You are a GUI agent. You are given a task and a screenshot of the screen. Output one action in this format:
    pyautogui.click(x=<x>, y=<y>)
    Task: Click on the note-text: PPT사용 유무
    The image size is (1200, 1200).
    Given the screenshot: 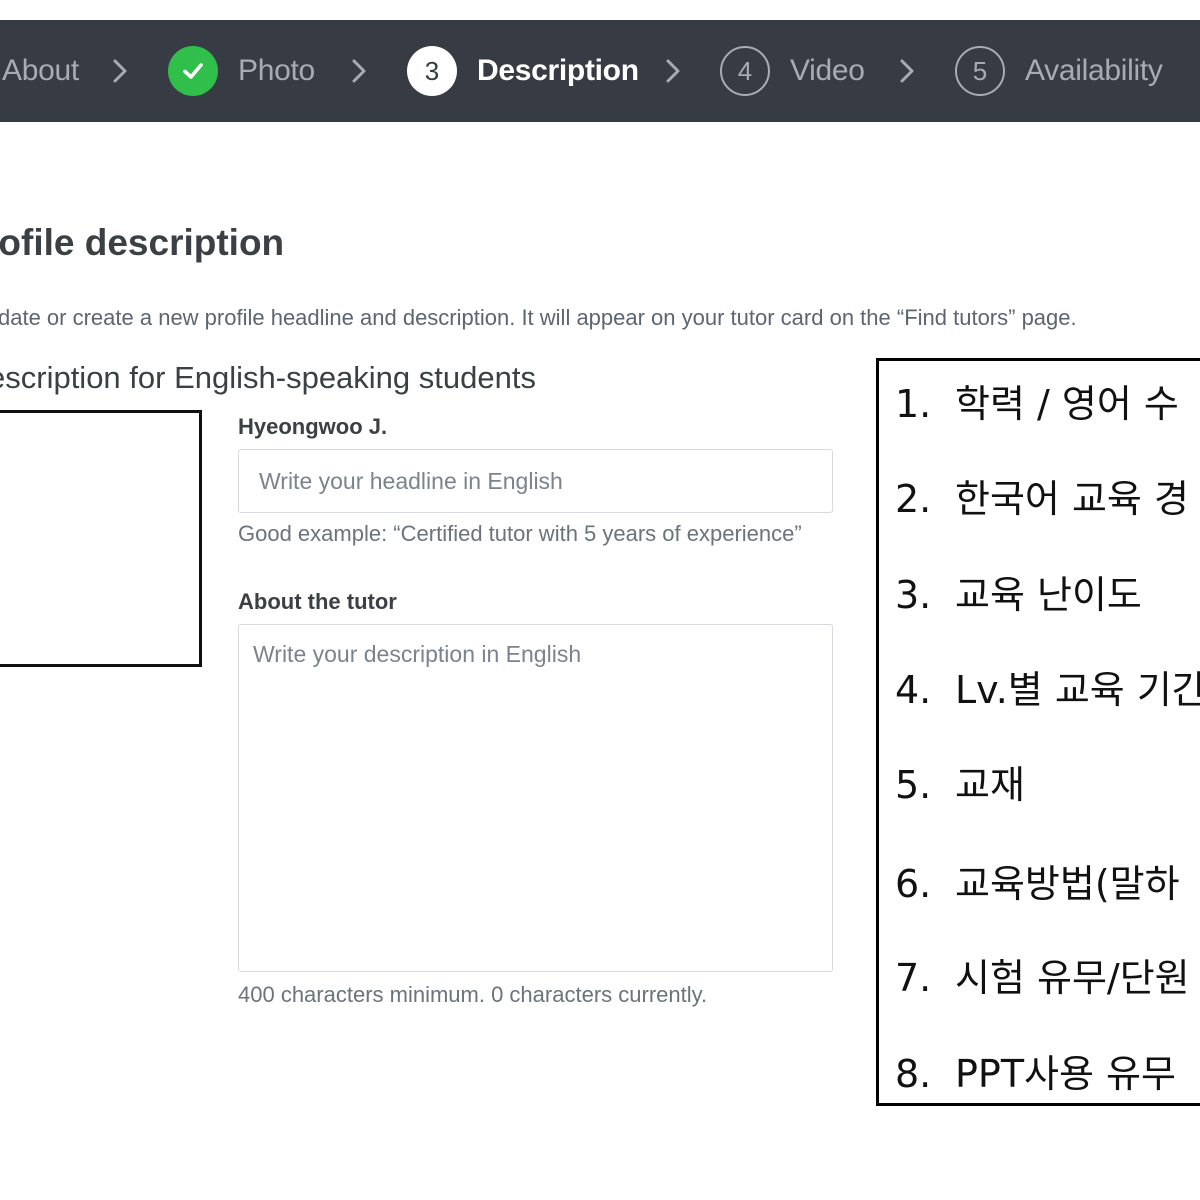 What is the action you would take?
    pyautogui.click(x=1065, y=1074)
    